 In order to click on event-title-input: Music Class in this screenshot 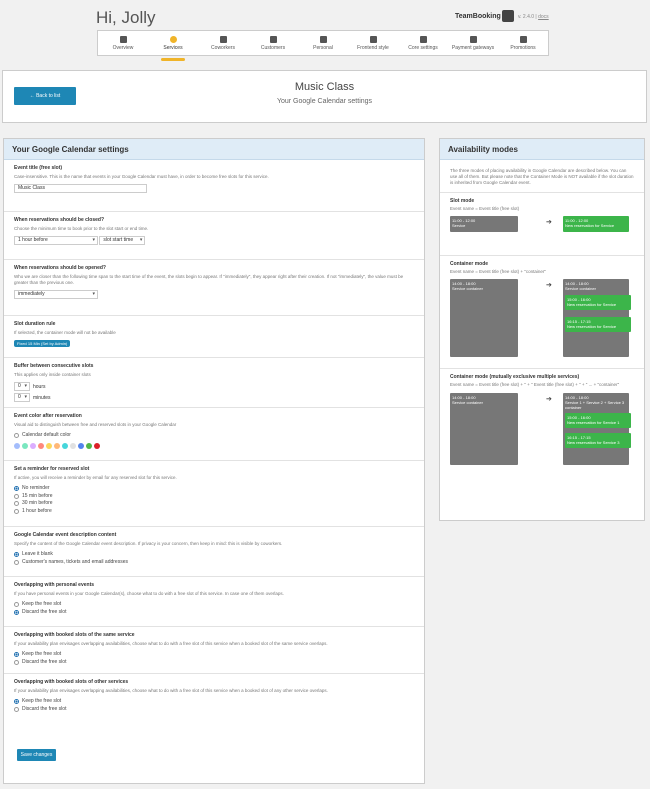, I will do `click(80, 188)`.